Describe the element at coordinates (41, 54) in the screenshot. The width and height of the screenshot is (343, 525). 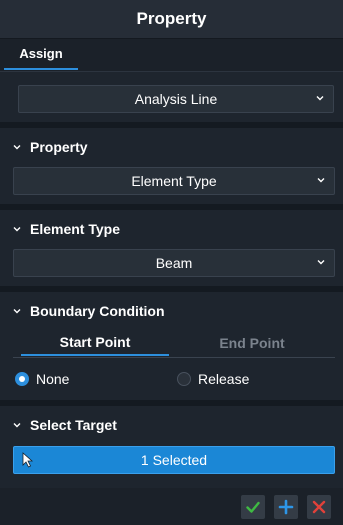
I see `tab-assign: Assign` at that location.